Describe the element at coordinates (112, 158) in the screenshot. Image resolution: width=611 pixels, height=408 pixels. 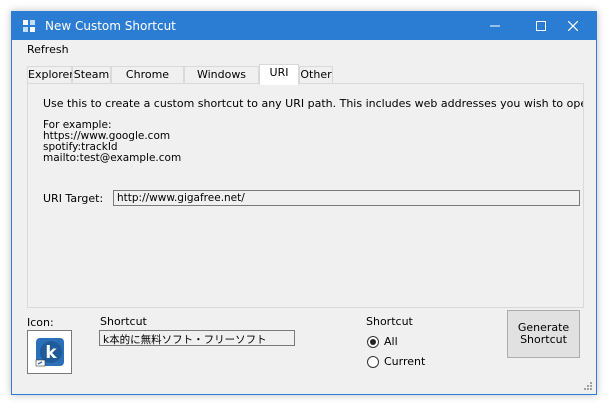
I see `example-item: mailto:test@example.com` at that location.